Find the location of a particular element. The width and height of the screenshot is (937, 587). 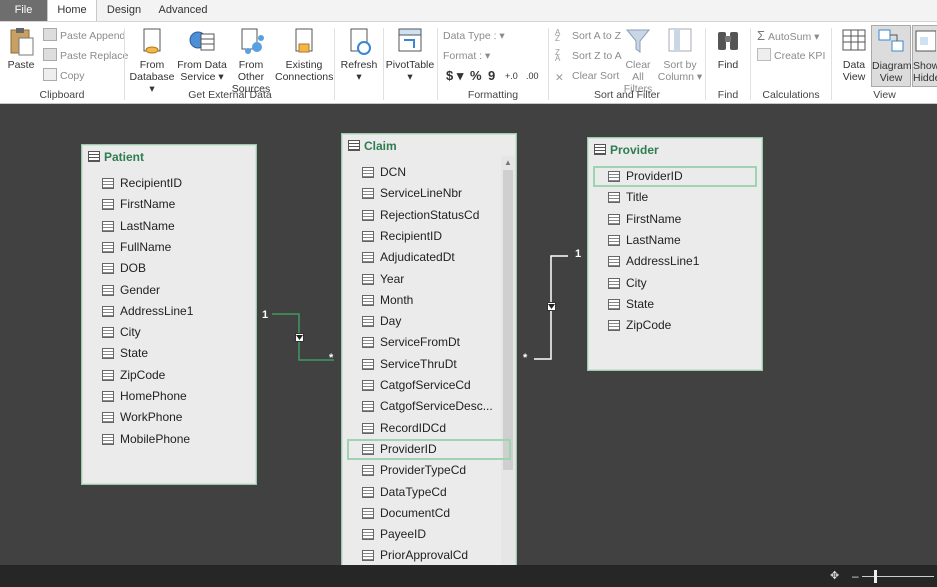

clear-sort-button: ✕ Clear Sort is located at coordinates (587, 76).